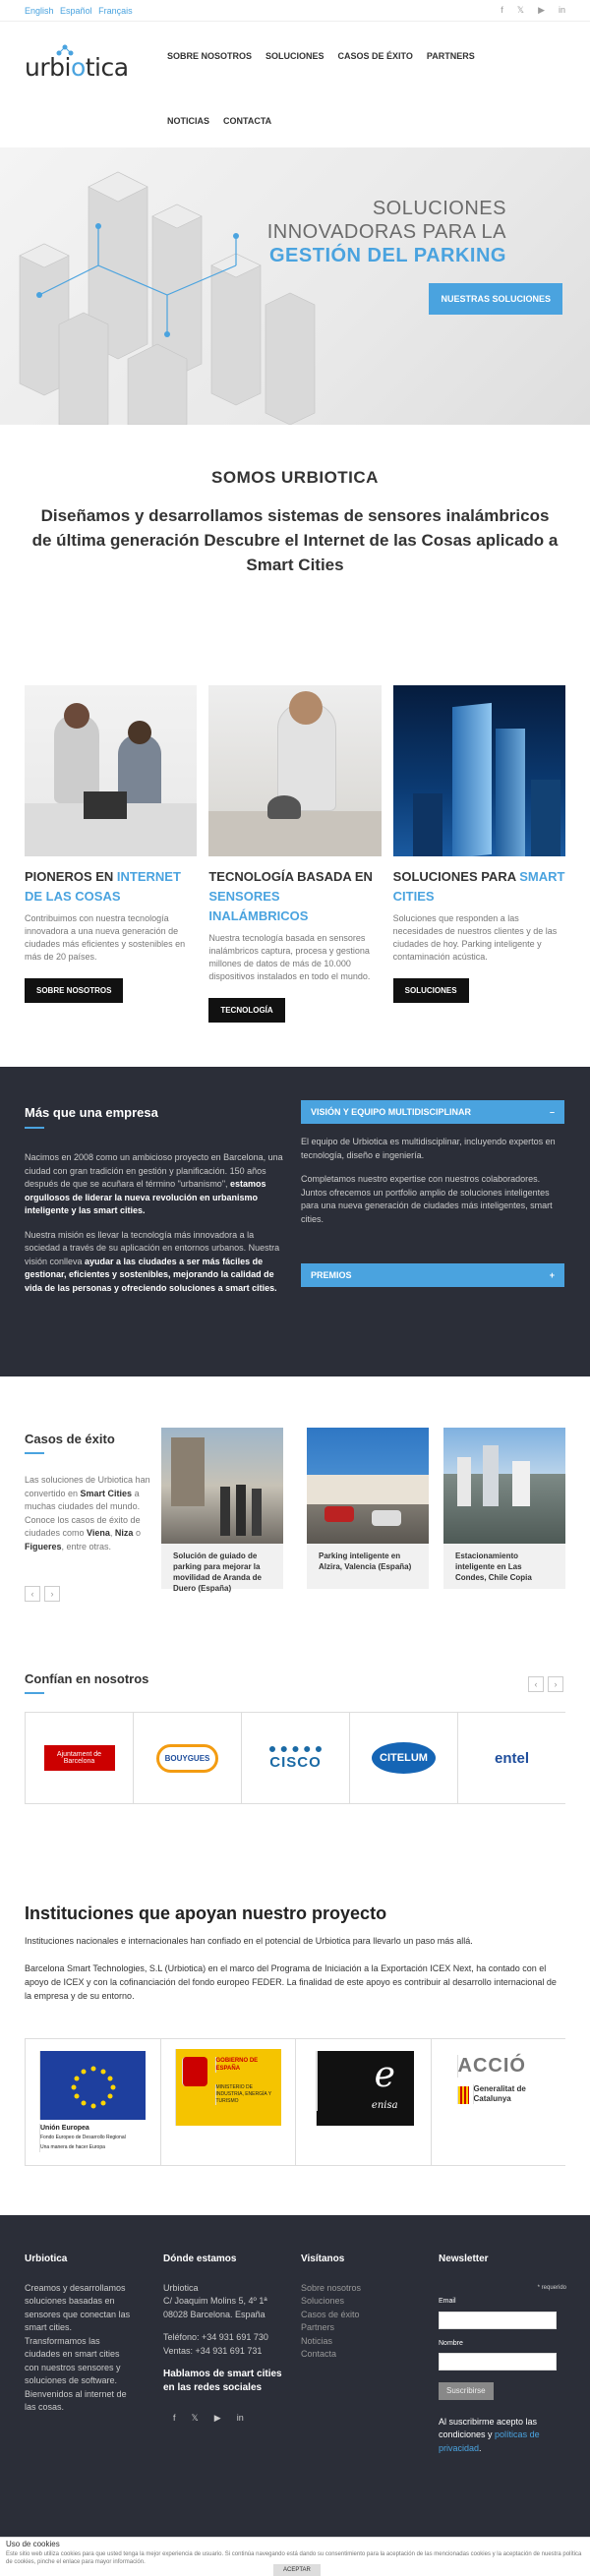  Describe the element at coordinates (498, 2362) in the screenshot. I see `nombre-field` at that location.